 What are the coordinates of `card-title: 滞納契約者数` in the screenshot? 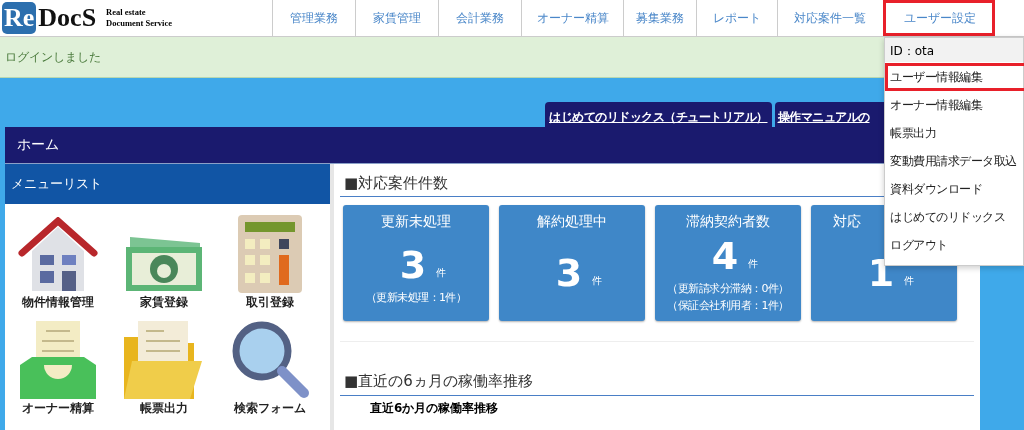 It's located at (728, 222).